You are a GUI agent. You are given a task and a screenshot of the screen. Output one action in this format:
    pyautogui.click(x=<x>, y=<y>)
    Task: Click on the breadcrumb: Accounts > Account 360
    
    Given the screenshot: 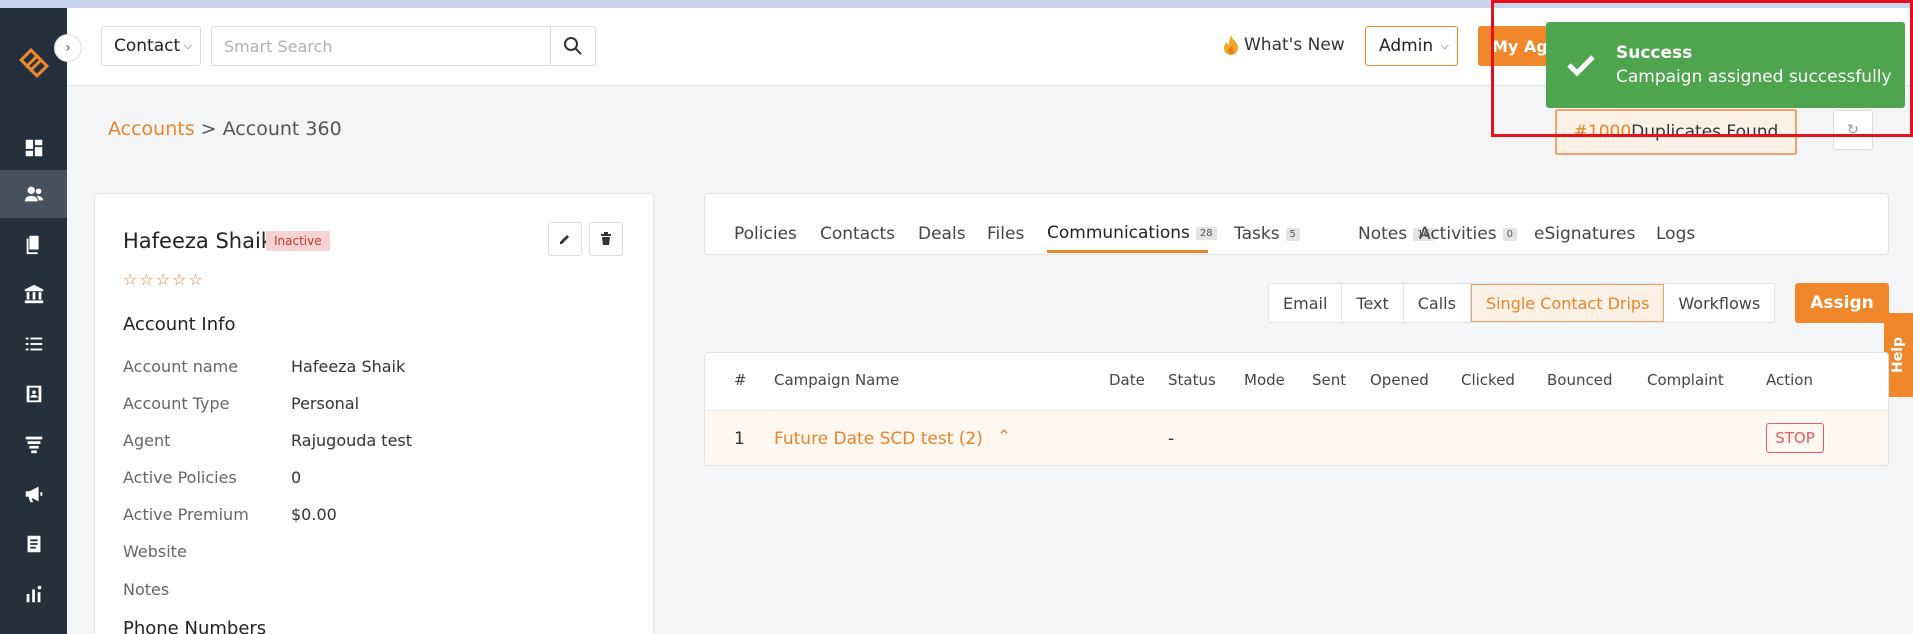 What is the action you would take?
    pyautogui.click(x=225, y=129)
    